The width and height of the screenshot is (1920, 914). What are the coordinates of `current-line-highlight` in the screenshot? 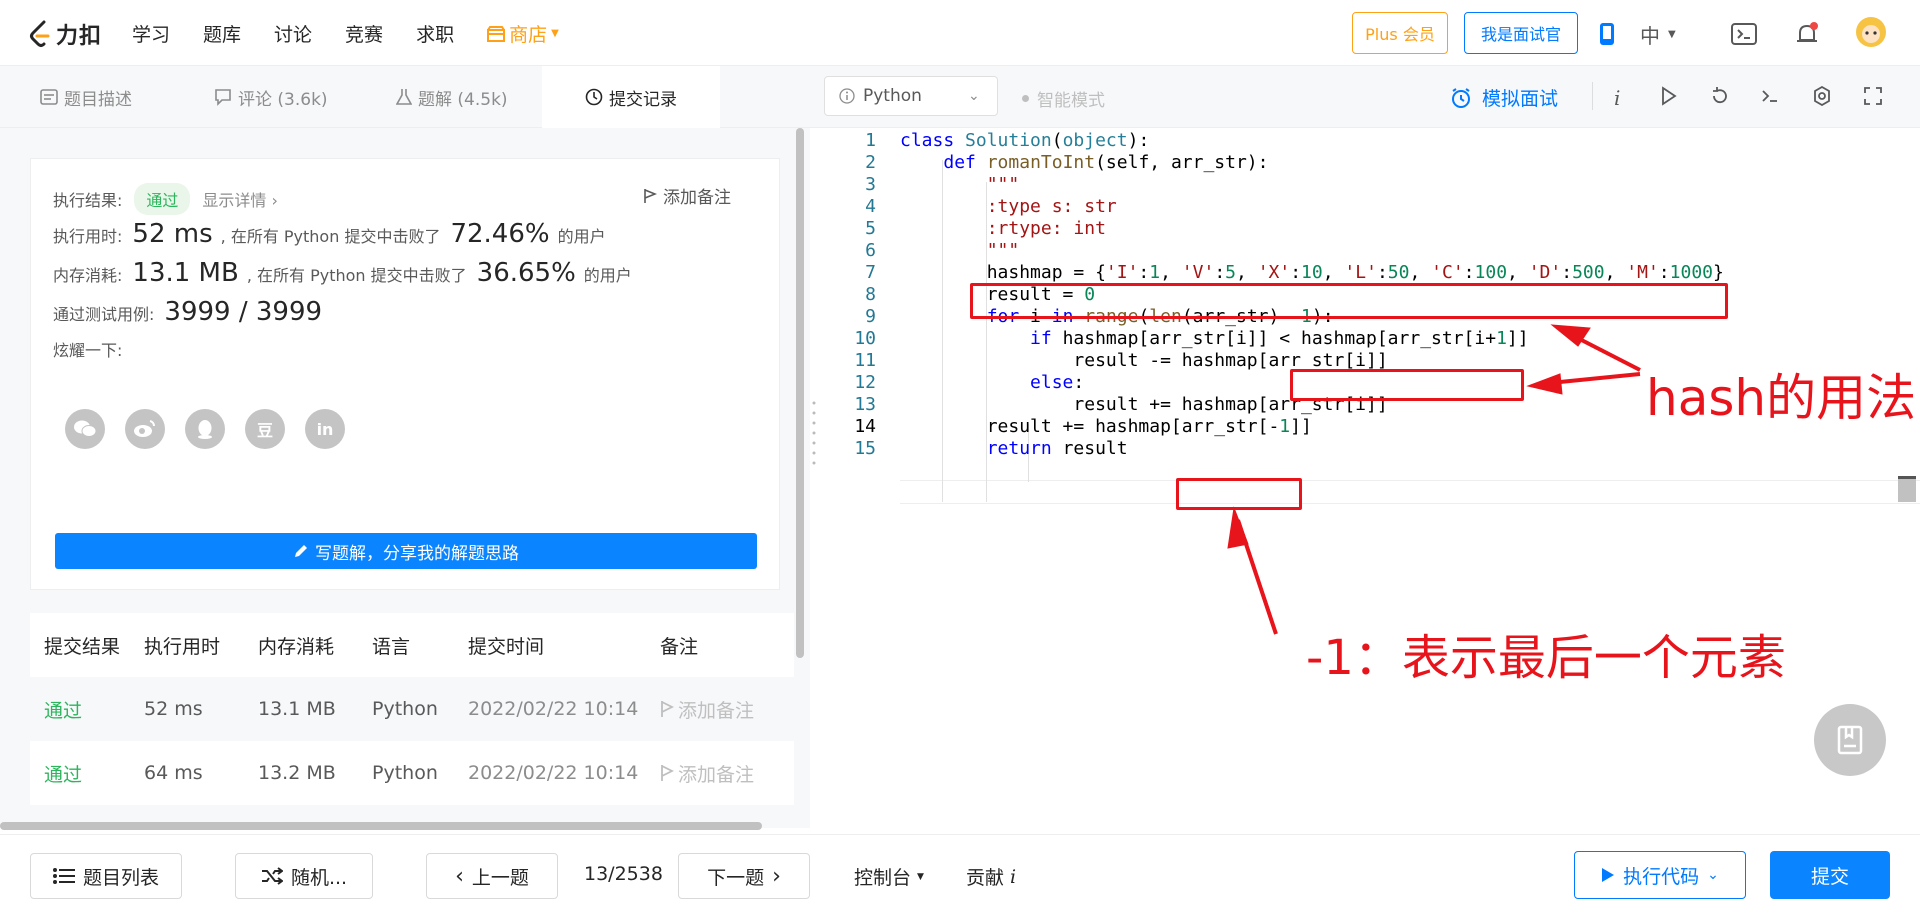 It's located at (1410, 492).